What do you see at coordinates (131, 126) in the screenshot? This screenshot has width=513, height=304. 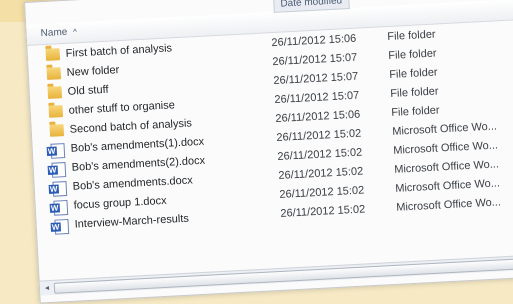 I see `file-name: Second batch of analysis` at bounding box center [131, 126].